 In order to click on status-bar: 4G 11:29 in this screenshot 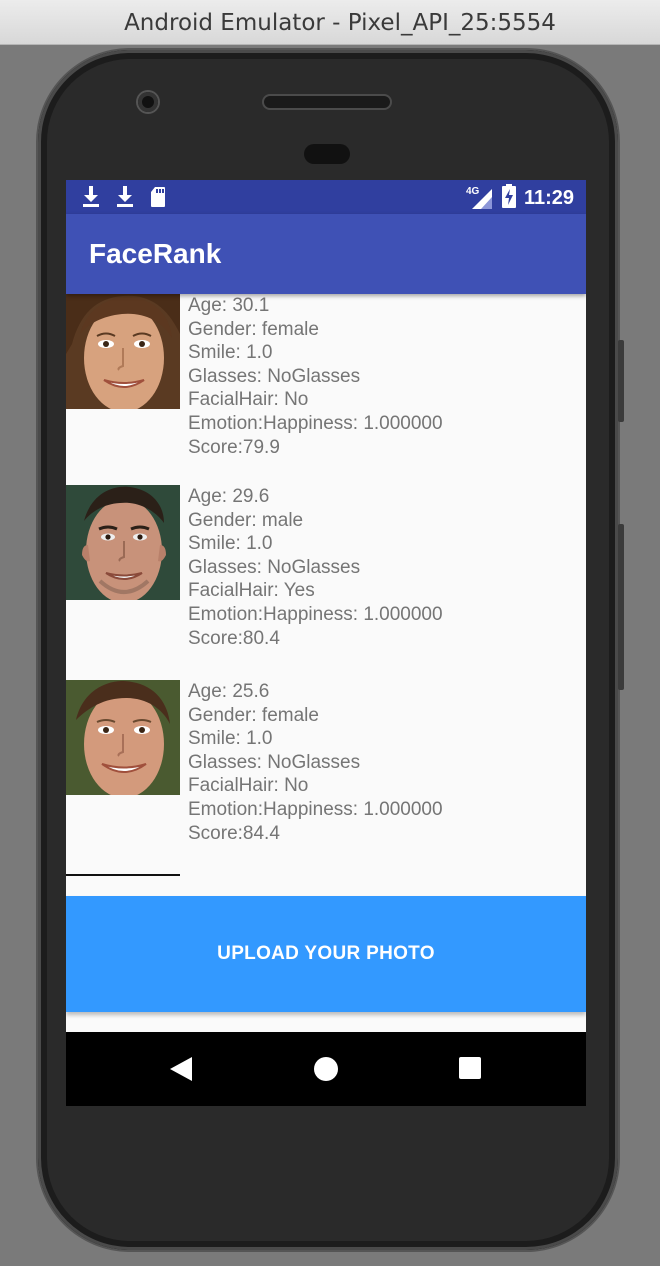, I will do `click(326, 197)`.